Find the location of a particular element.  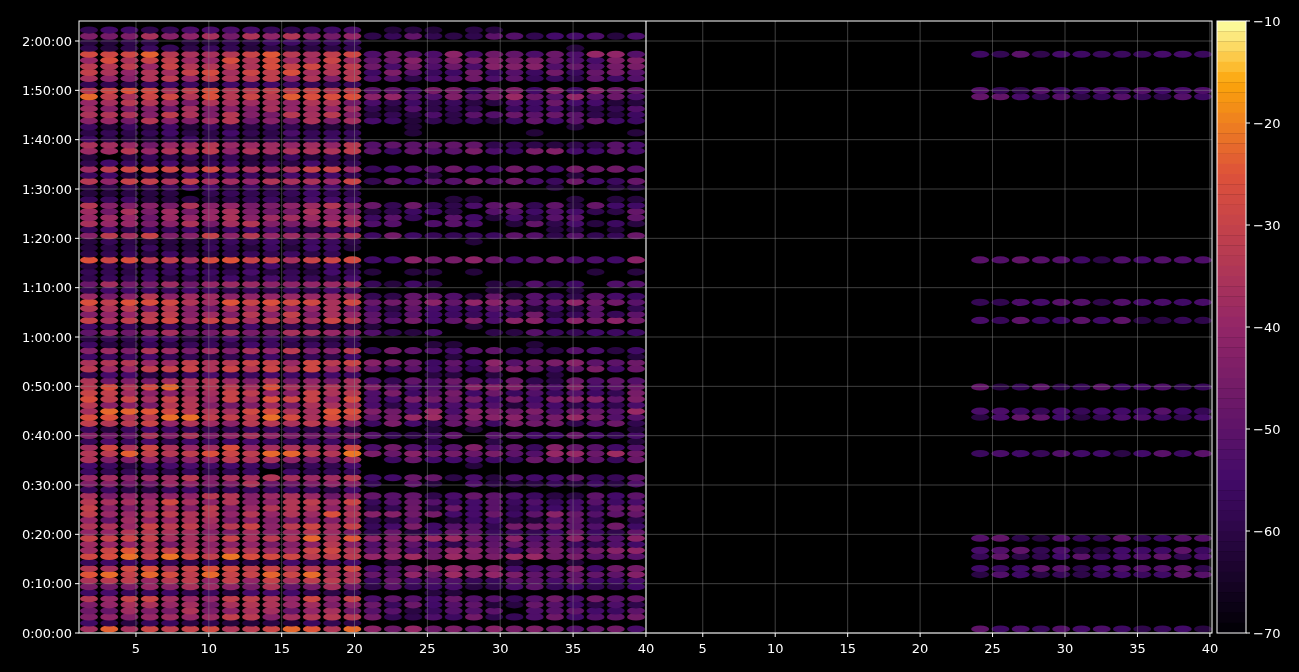

y-axis-label: 1:10:00 is located at coordinates (46, 288).